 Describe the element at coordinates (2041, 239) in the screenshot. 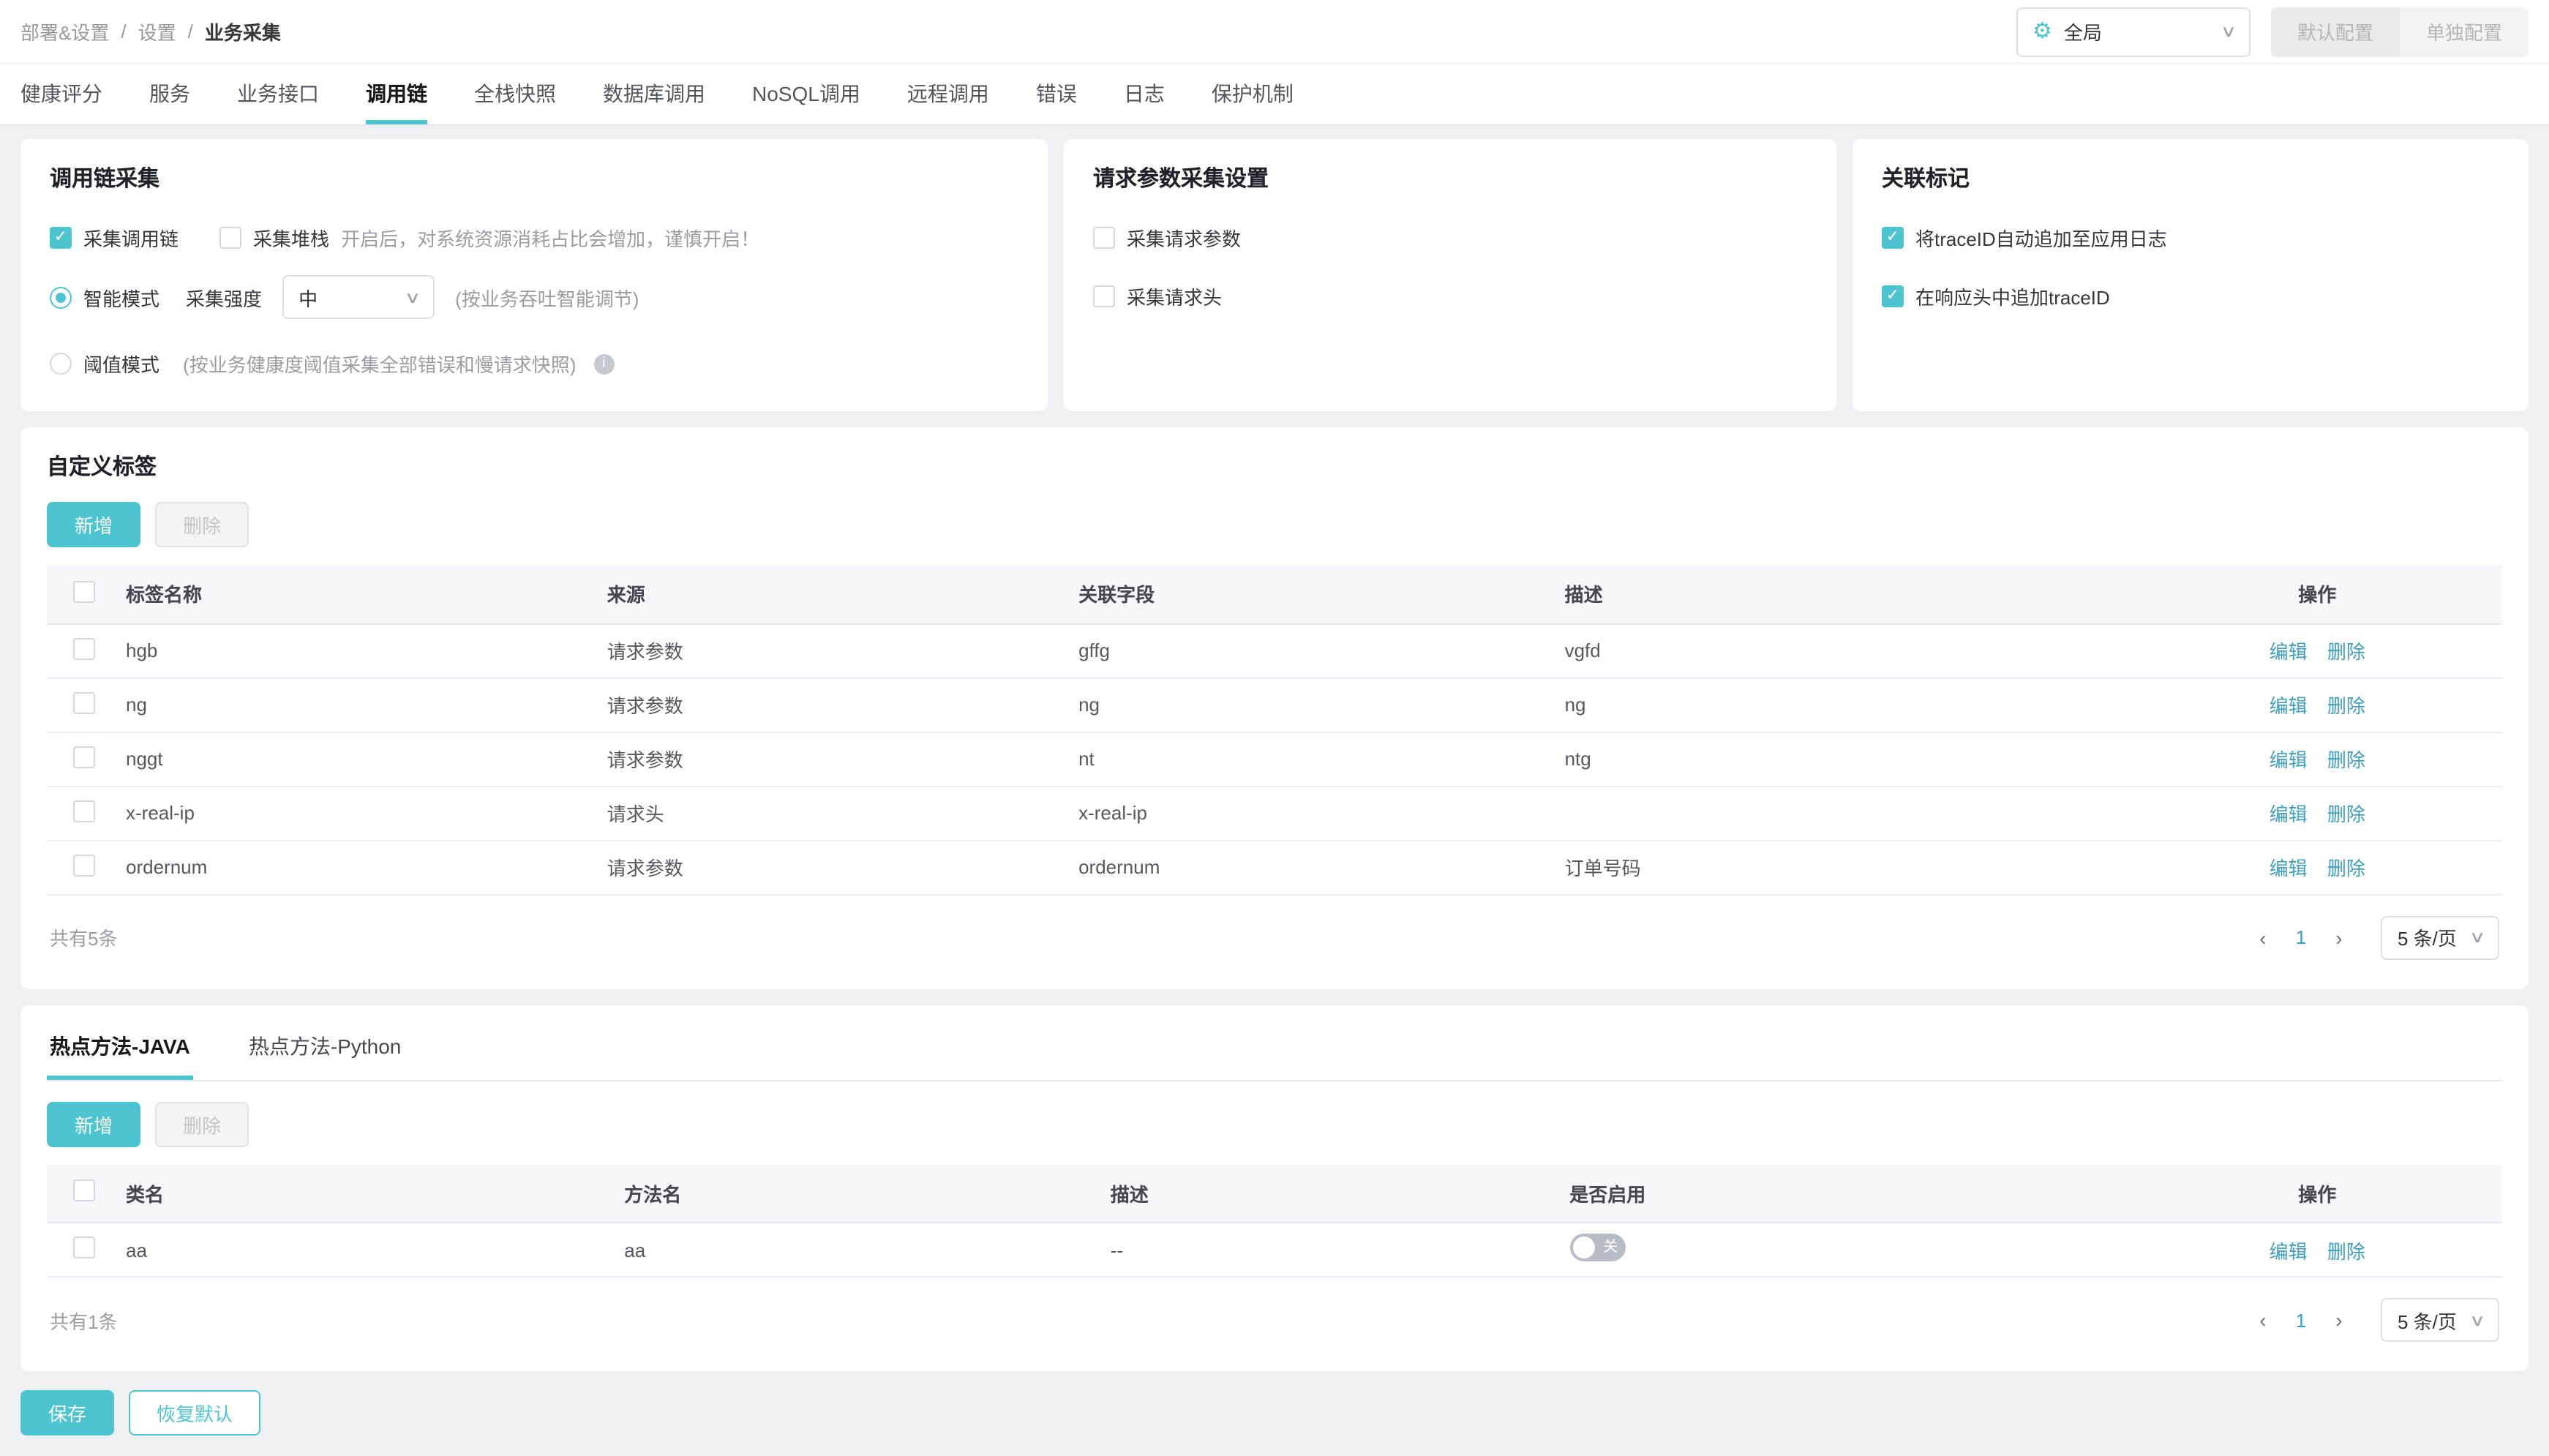

I see `traceid-log-label: 将traceID自动追加至应用日志` at that location.